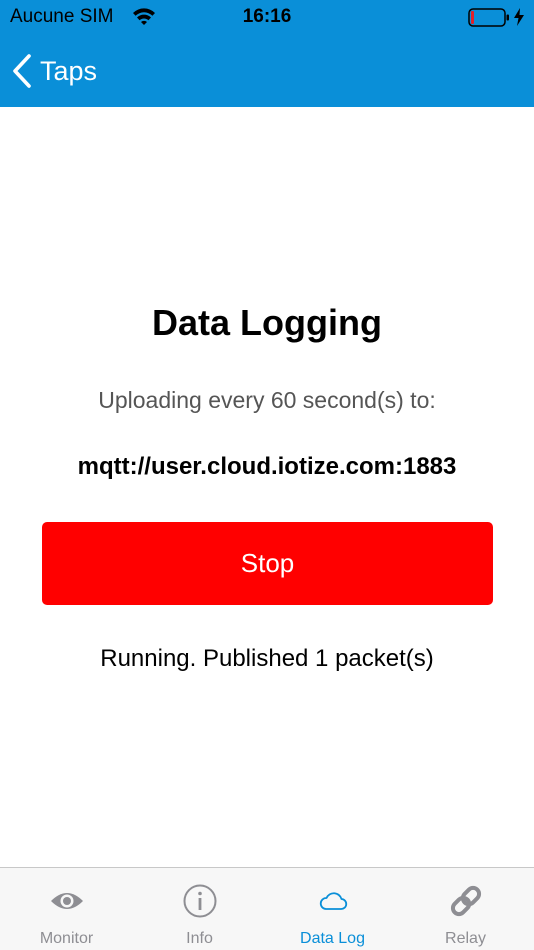 The width and height of the screenshot is (534, 950). I want to click on tab-data-log: Data Log, so click(332, 909).